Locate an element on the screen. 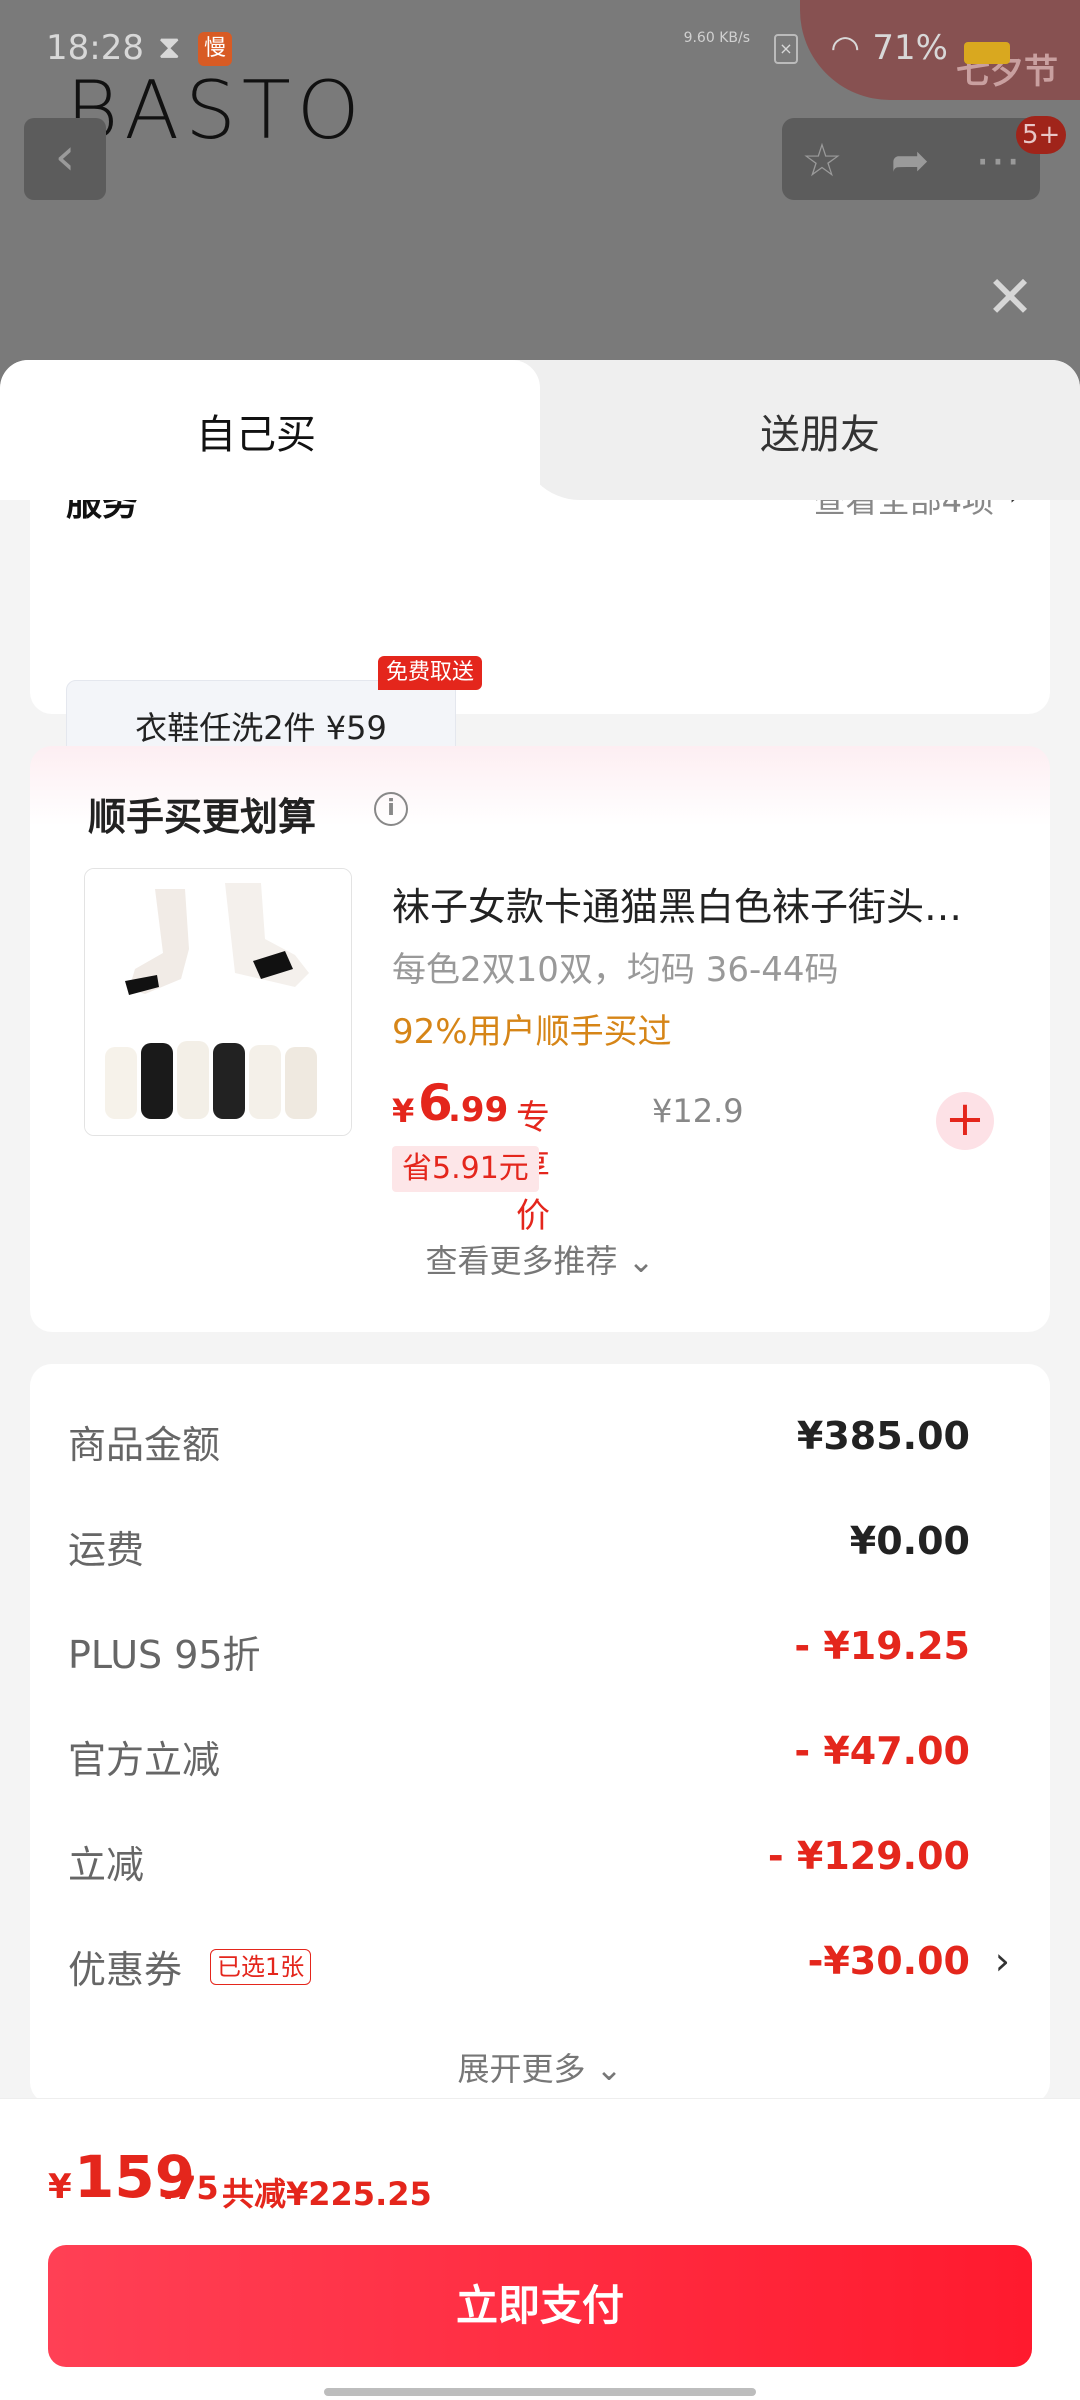 The width and height of the screenshot is (1080, 2400). price-decimal: .99 is located at coordinates (478, 1110).